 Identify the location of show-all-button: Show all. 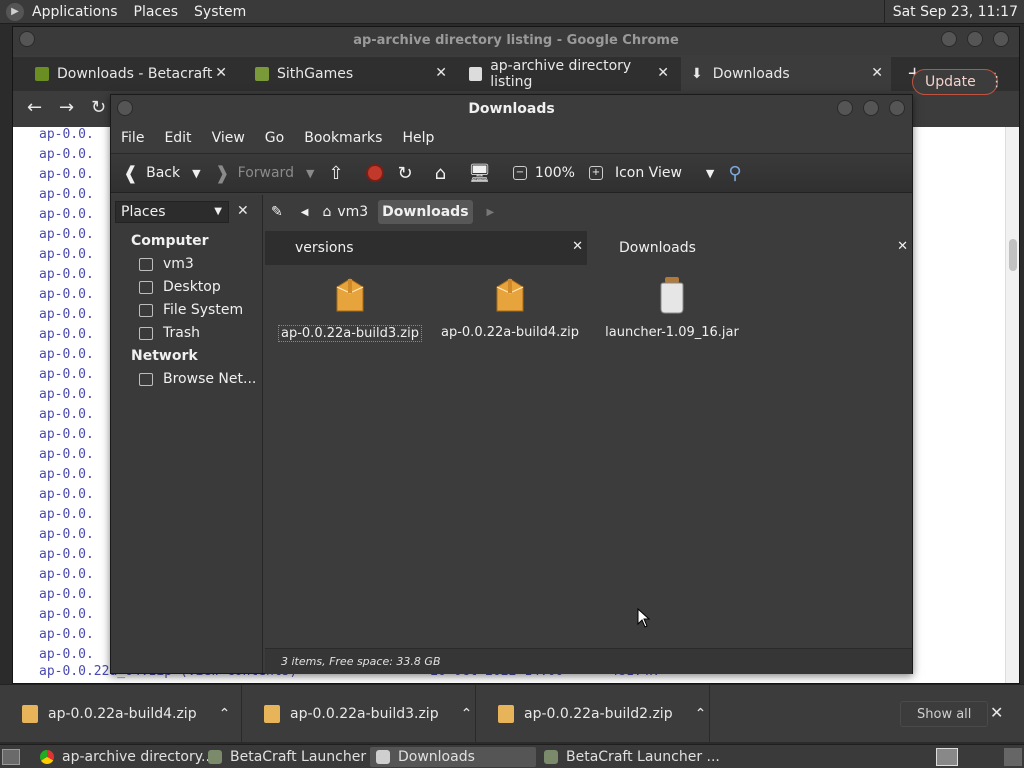
(944, 714).